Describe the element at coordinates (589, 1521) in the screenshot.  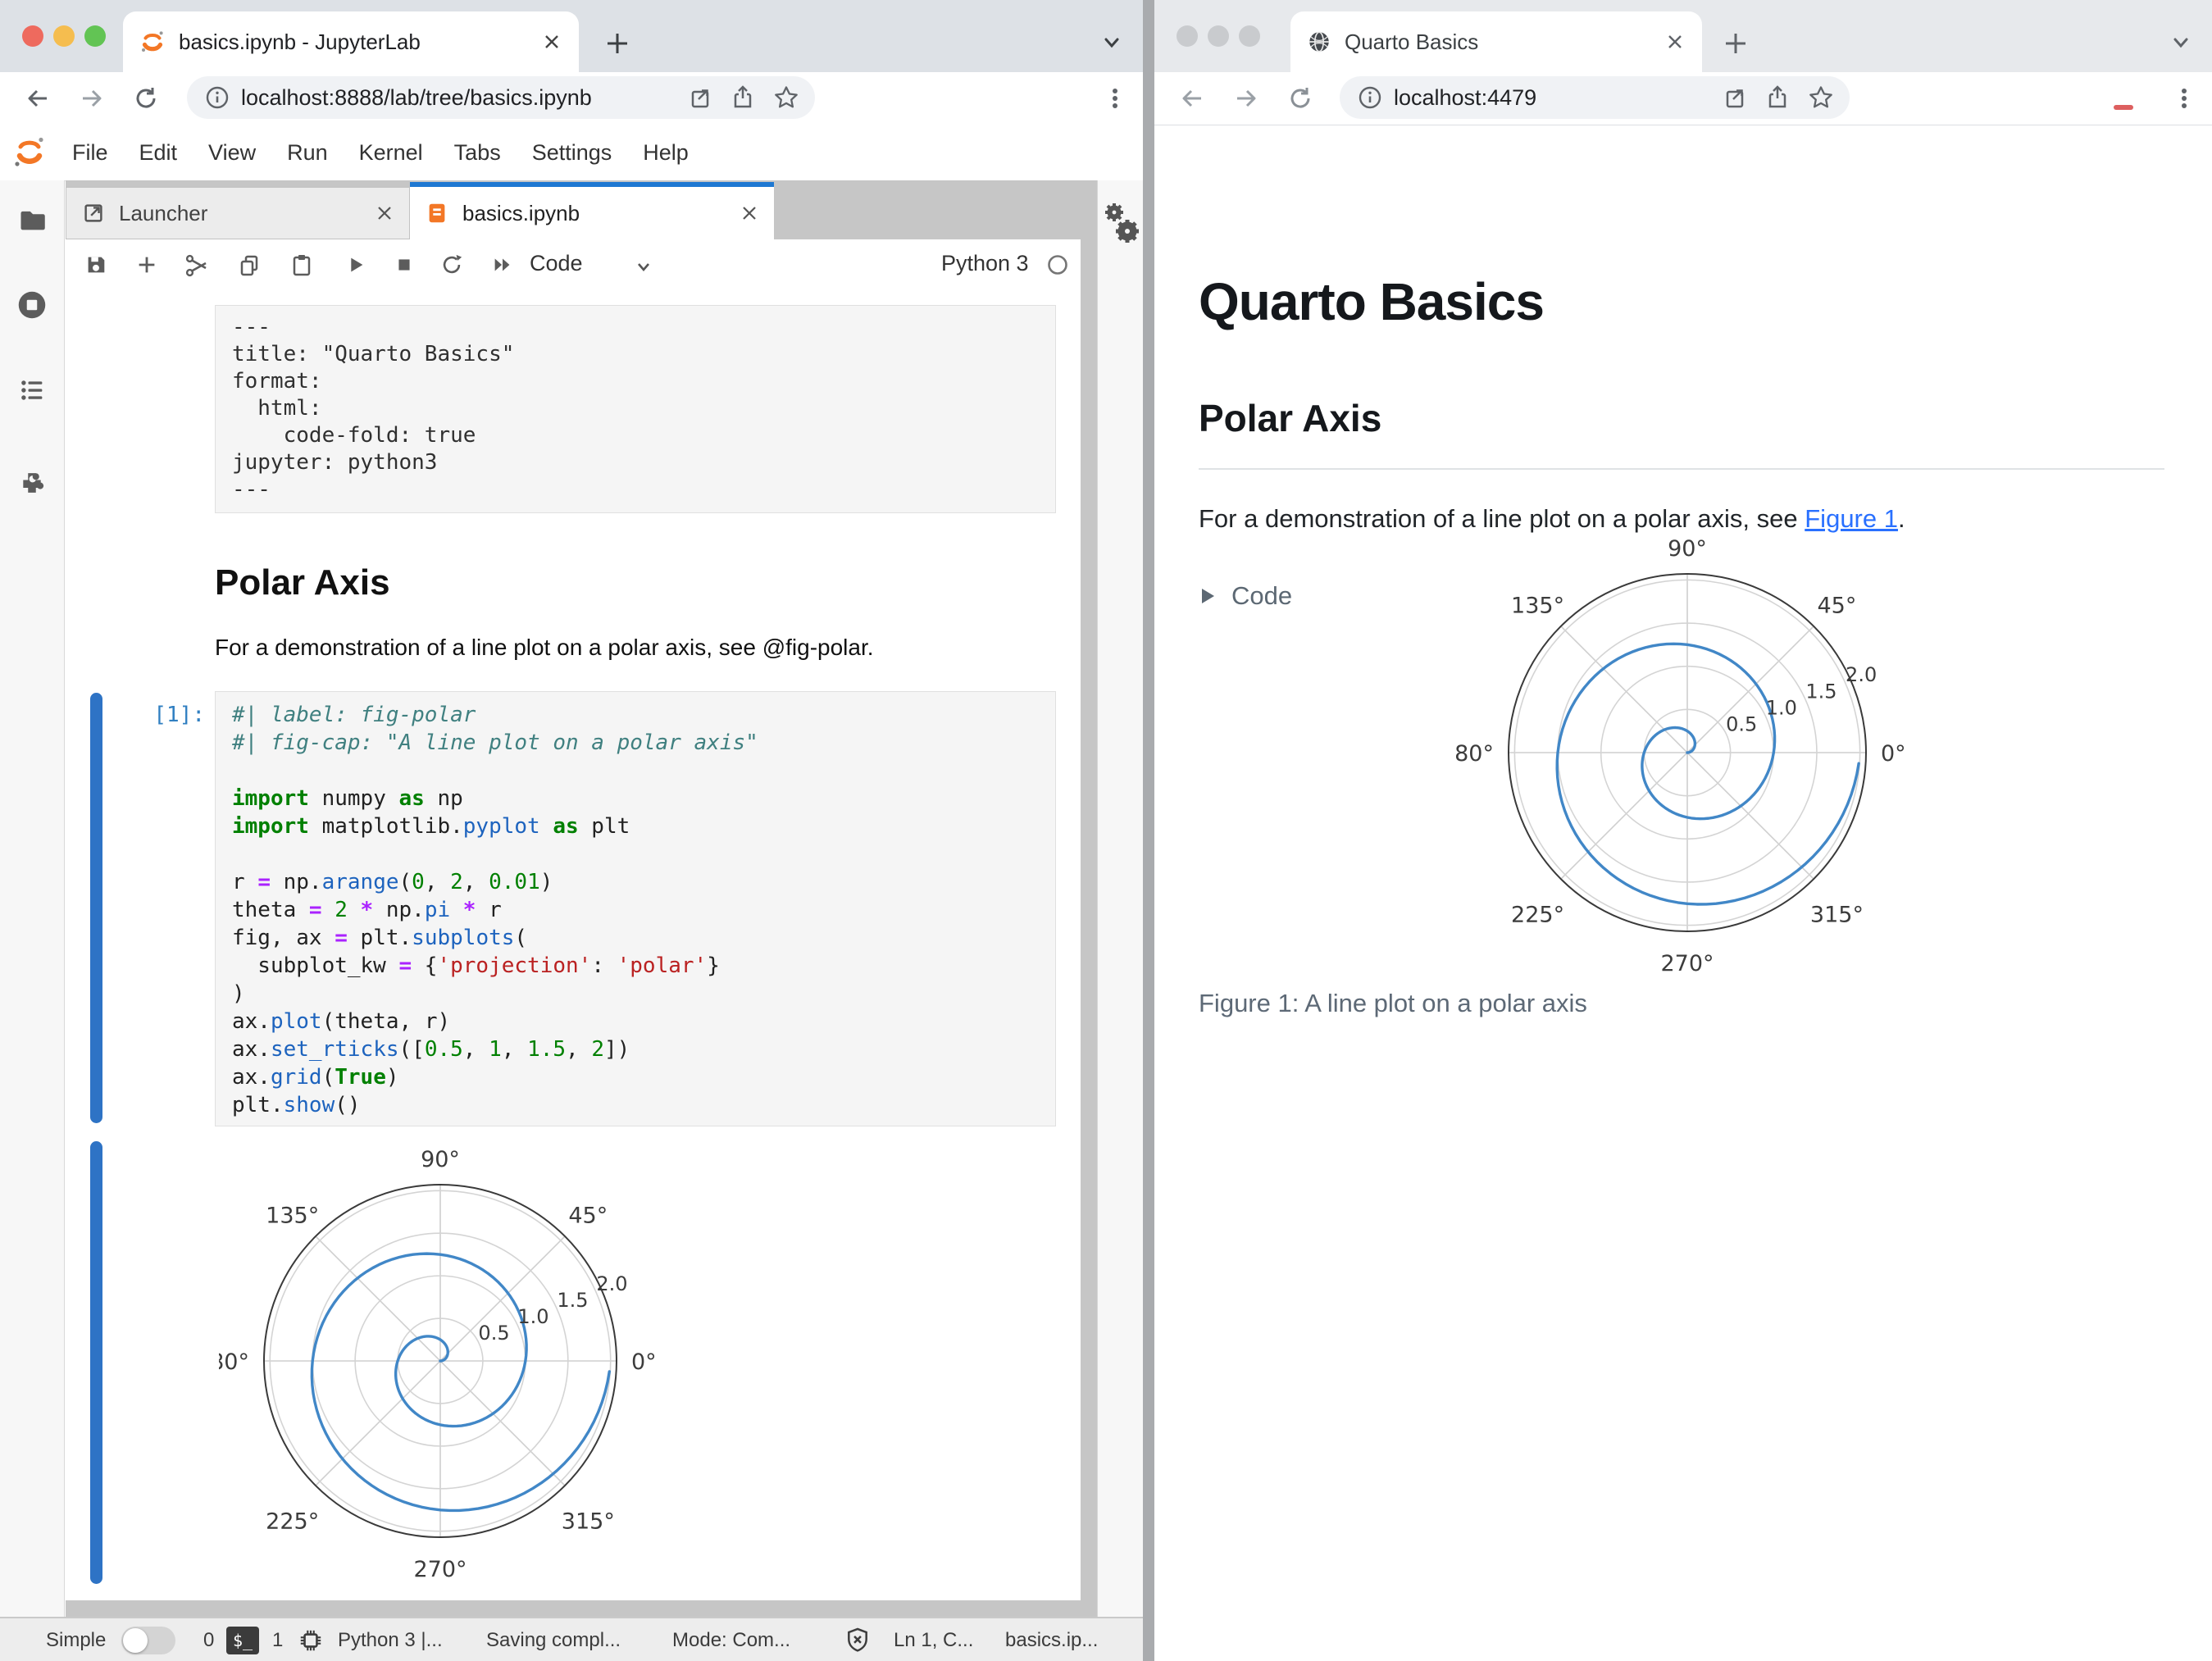
I see `svg-text: 315°` at that location.